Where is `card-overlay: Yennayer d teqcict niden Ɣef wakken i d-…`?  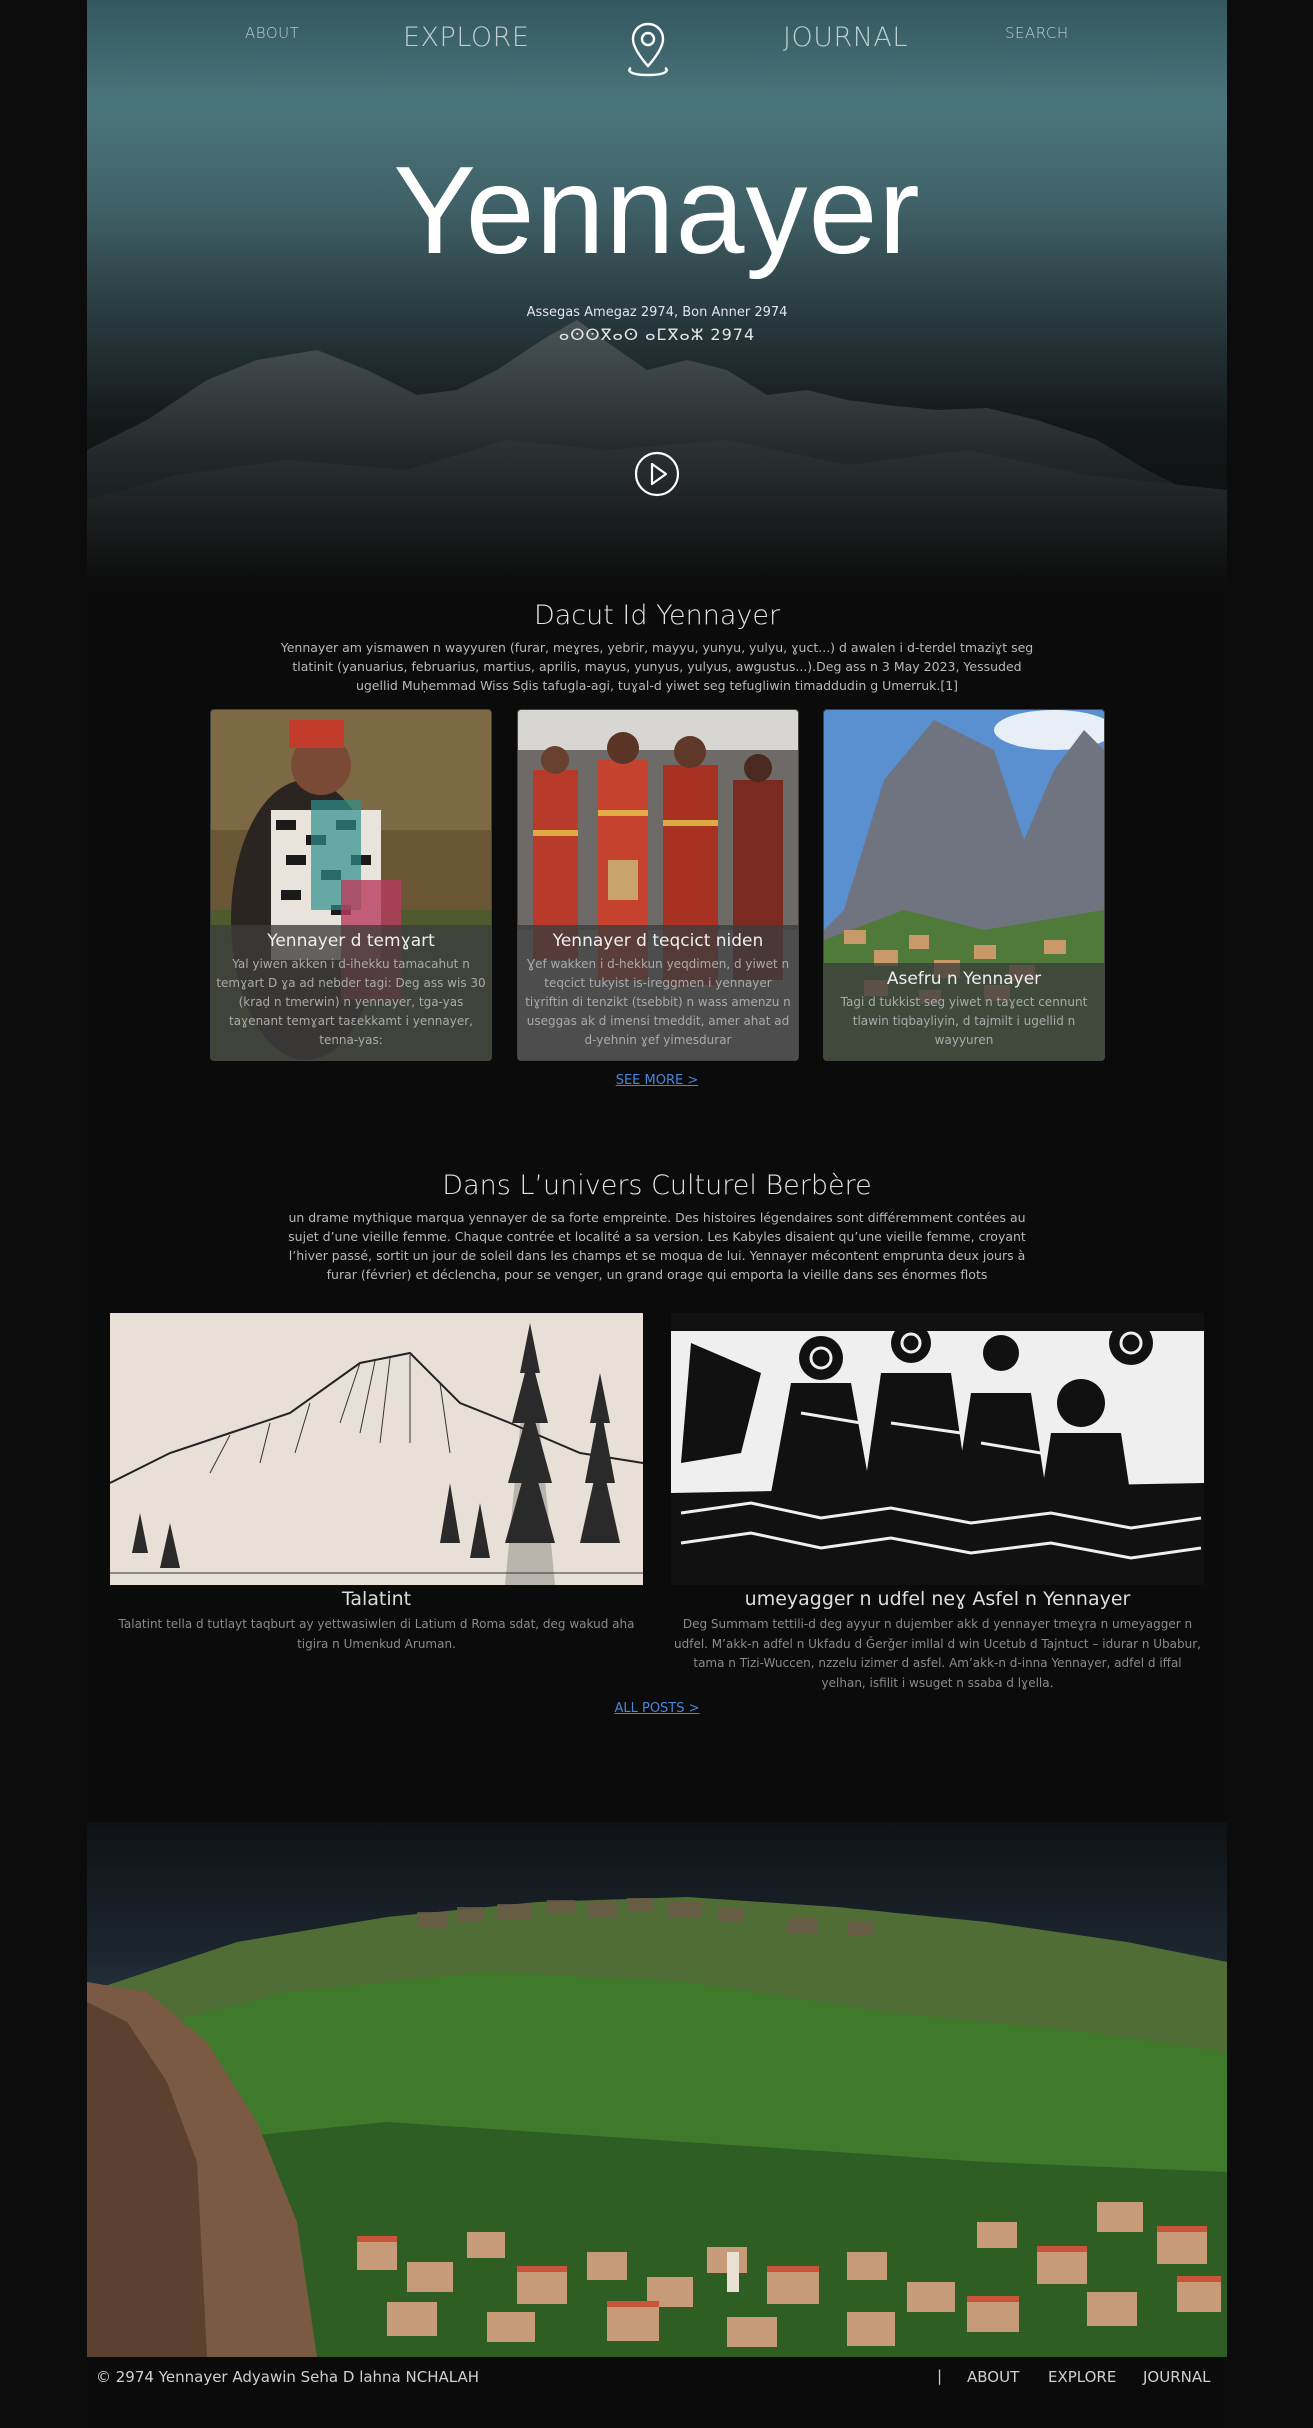 card-overlay: Yennayer d teqcict niden Ɣef wakken i d-… is located at coordinates (658, 992).